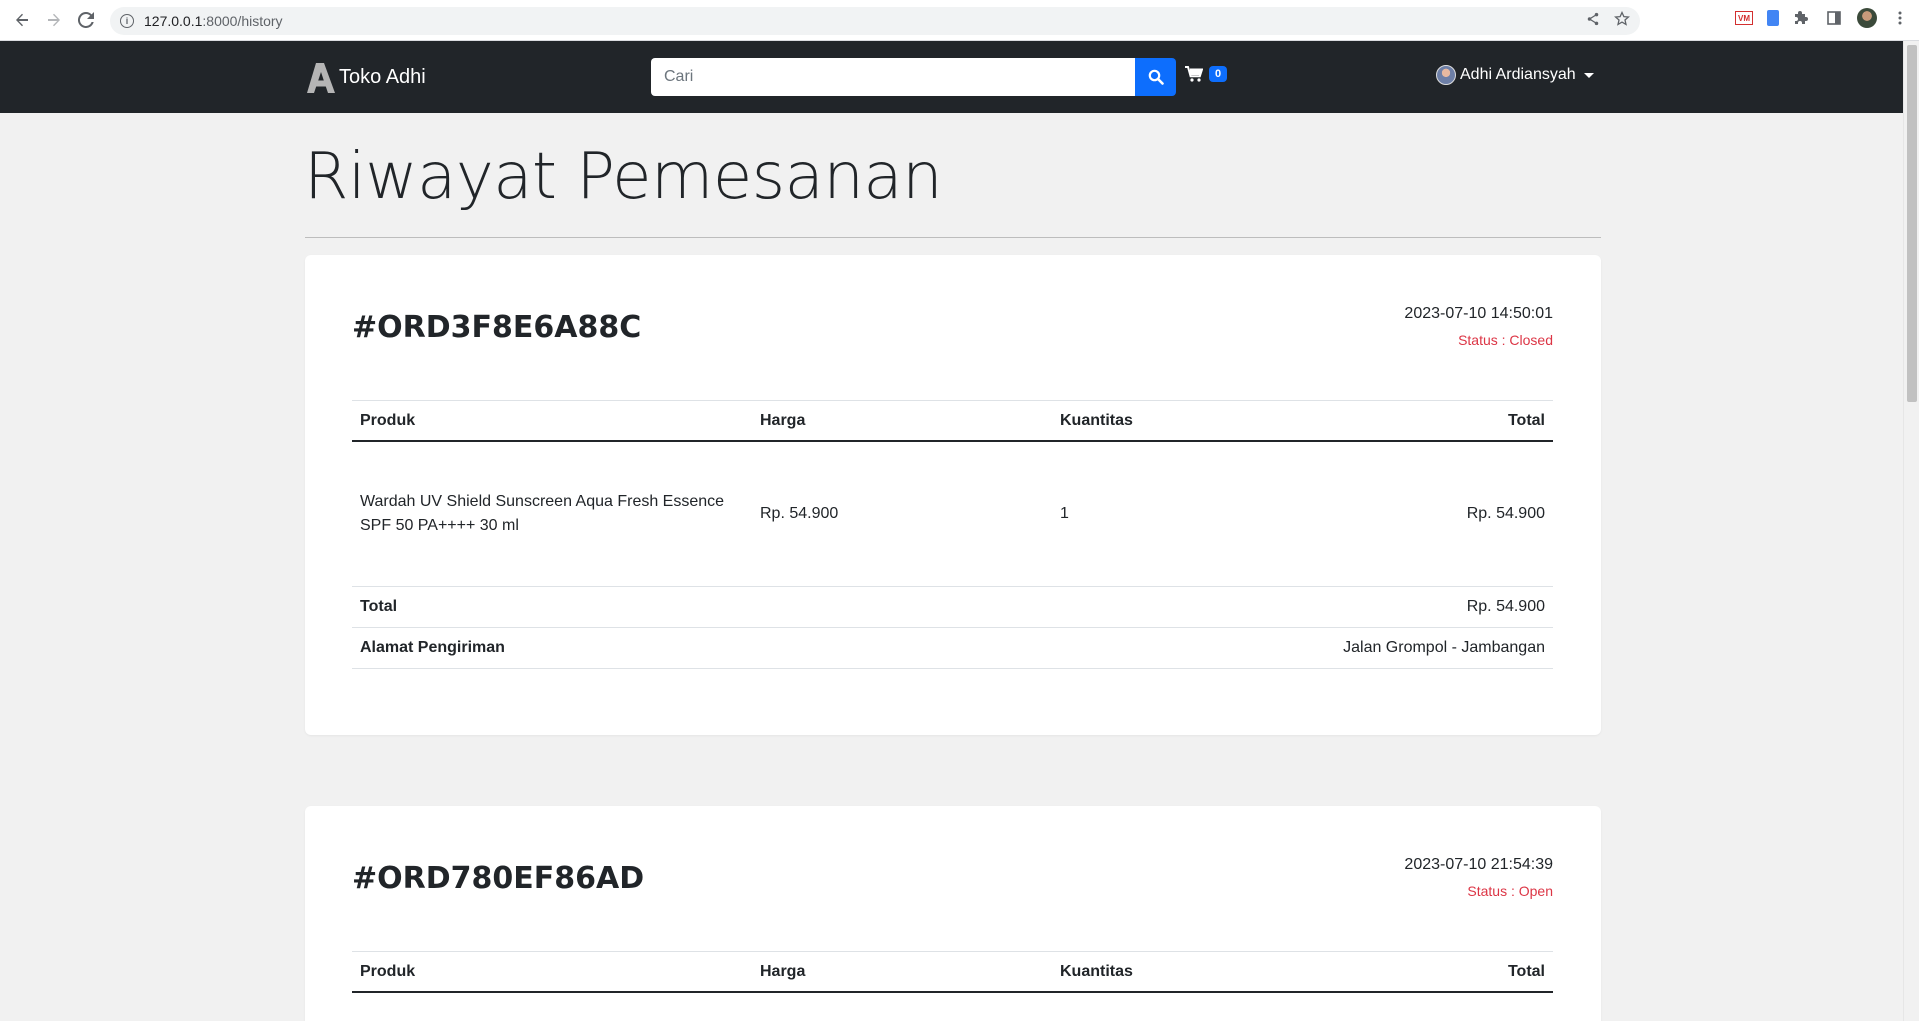 The height and width of the screenshot is (1021, 1919). I want to click on search-input, so click(893, 77).